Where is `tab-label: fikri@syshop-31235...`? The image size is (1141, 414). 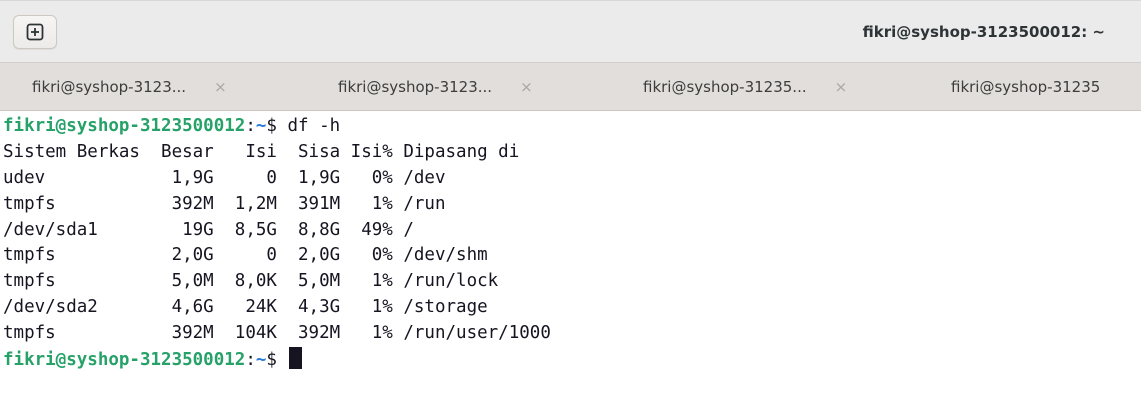 tab-label: fikri@syshop-31235... is located at coordinates (725, 87).